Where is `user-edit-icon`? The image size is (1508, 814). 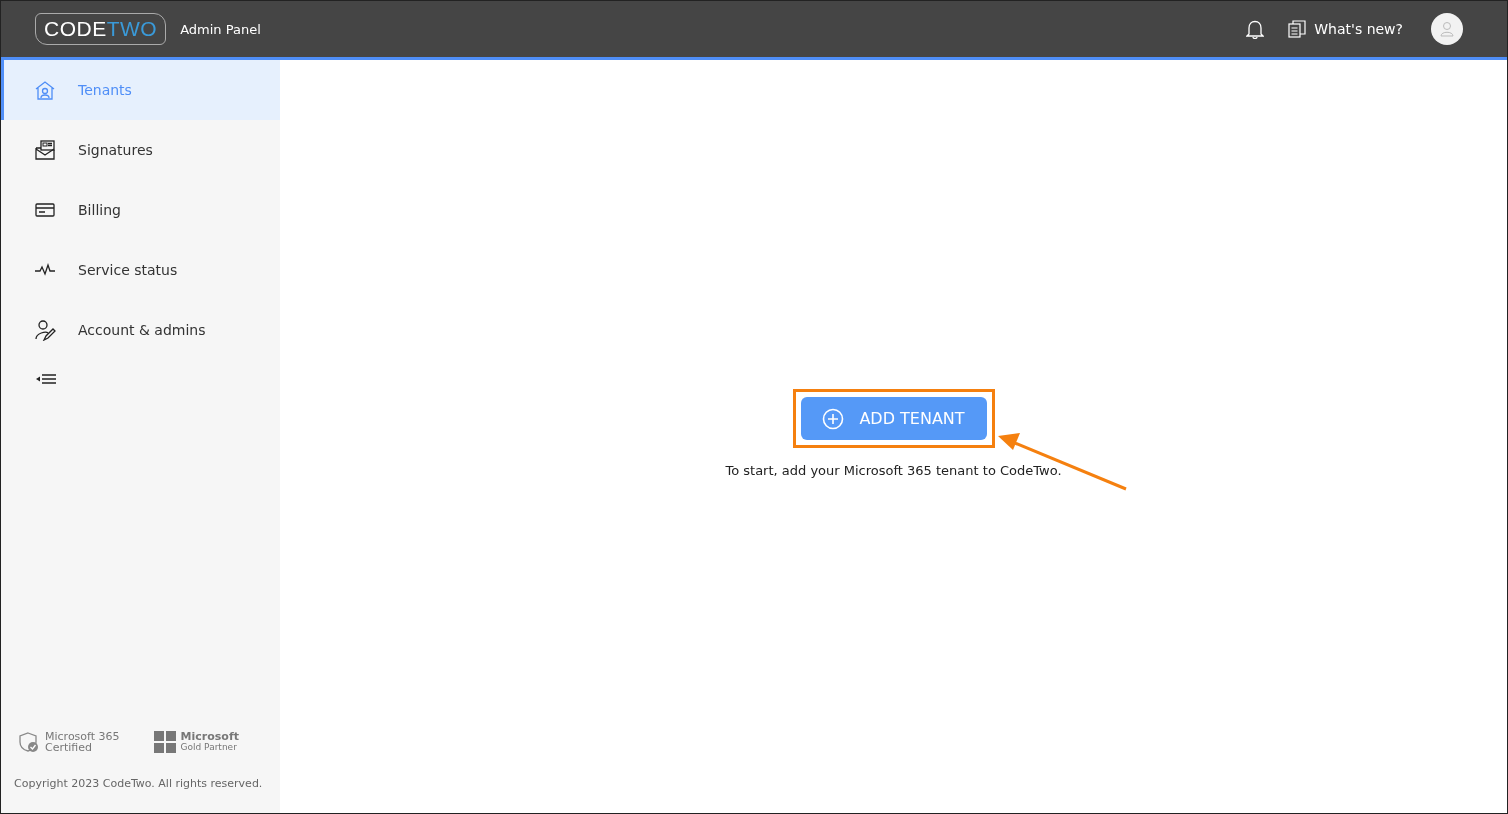 user-edit-icon is located at coordinates (45, 330).